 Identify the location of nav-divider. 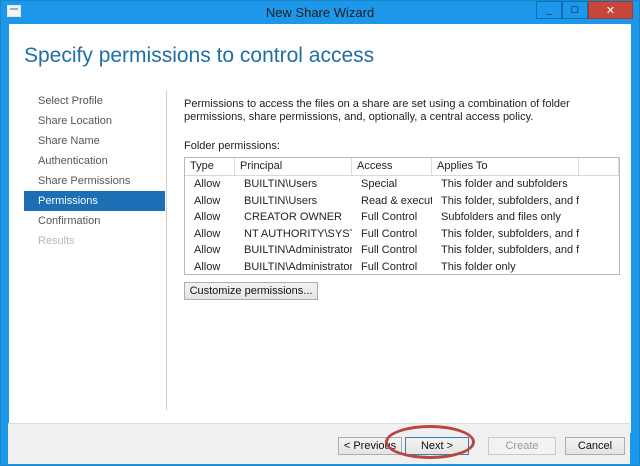
(166, 250).